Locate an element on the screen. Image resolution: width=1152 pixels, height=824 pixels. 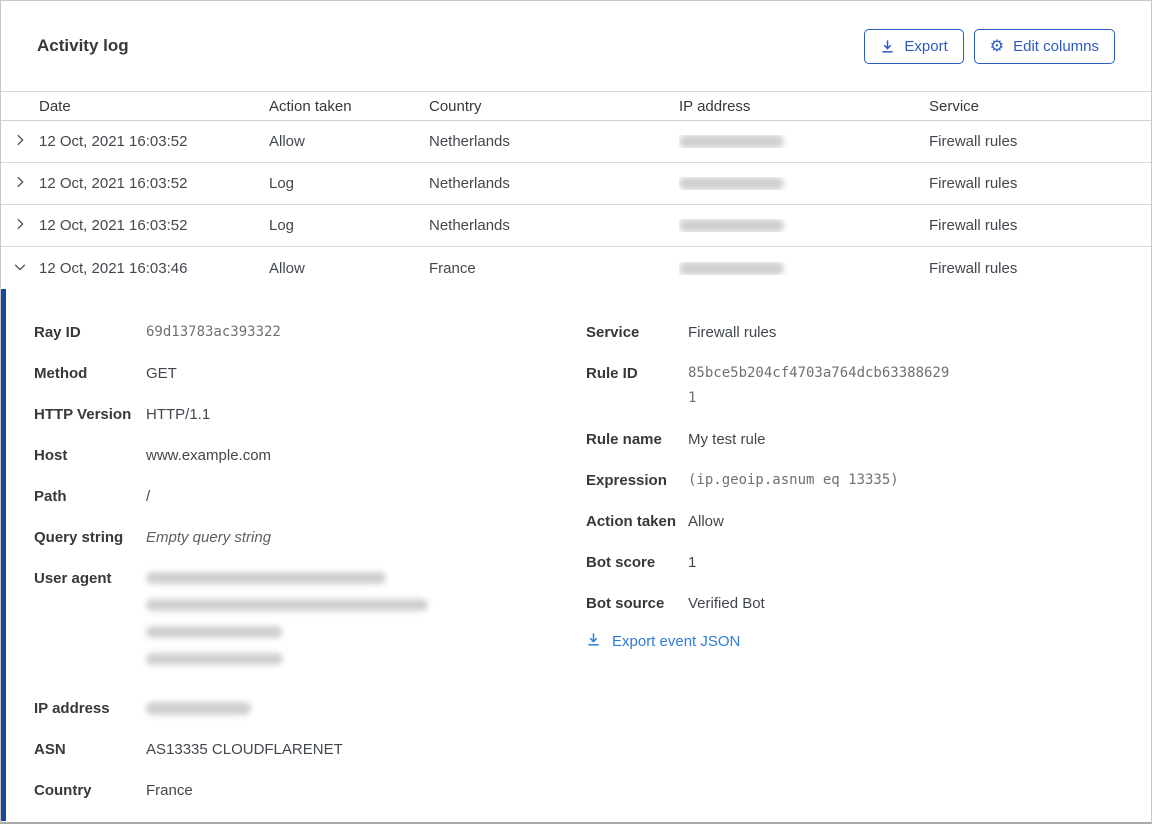
export-button-label: Export is located at coordinates (926, 46).